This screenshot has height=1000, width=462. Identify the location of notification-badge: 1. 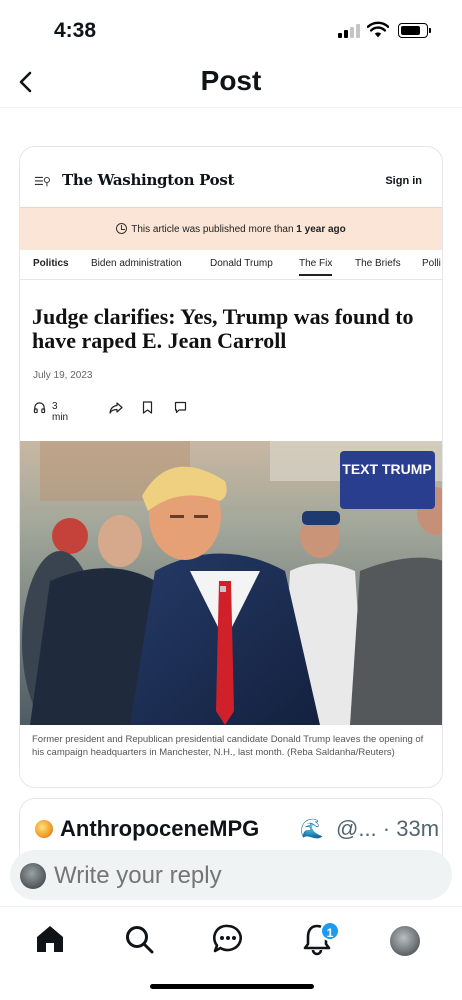
(330, 931).